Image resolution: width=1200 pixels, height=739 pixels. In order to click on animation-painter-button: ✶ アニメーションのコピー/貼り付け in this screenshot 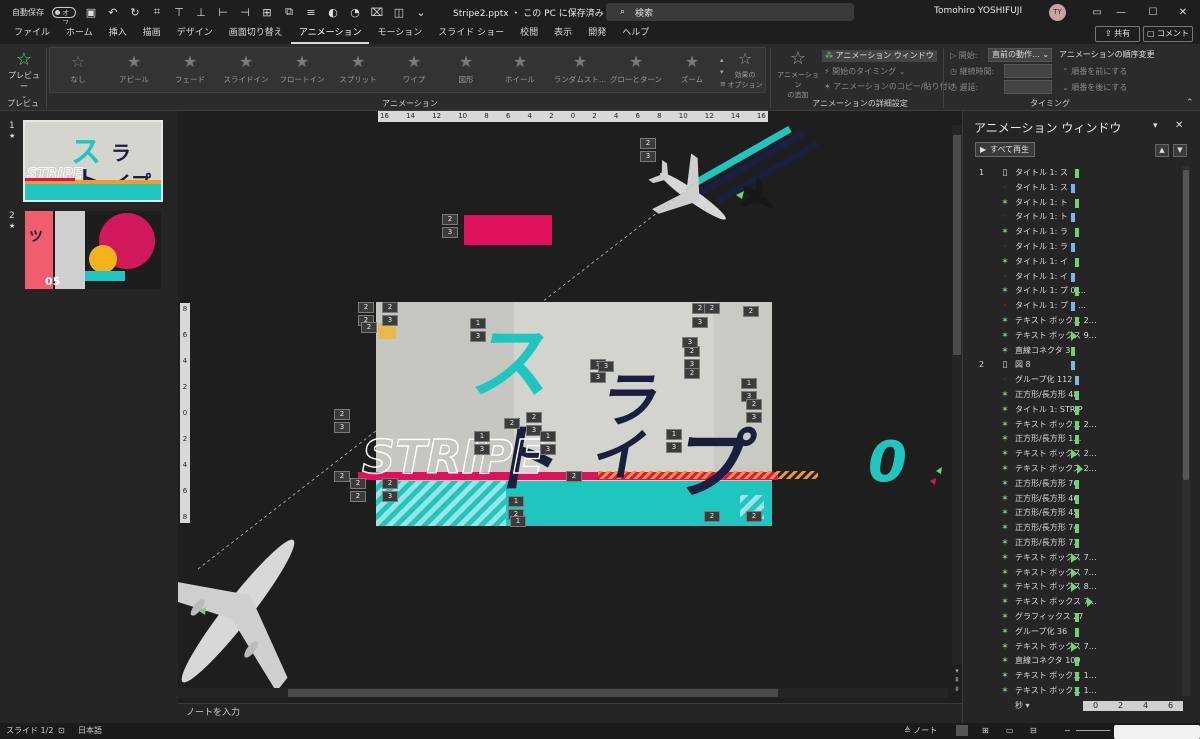, I will do `click(890, 86)`.